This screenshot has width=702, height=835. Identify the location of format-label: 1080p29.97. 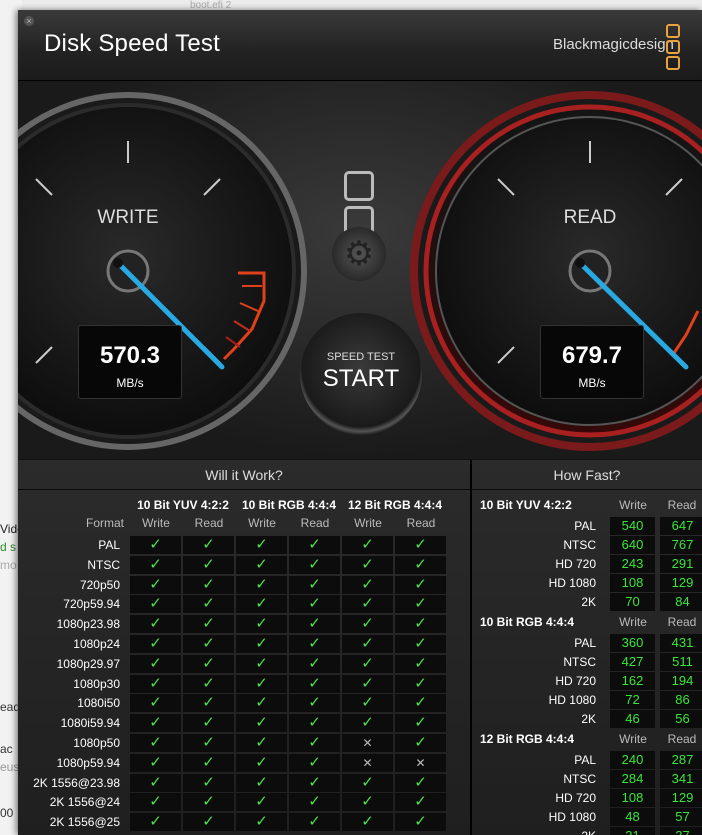
(88, 663).